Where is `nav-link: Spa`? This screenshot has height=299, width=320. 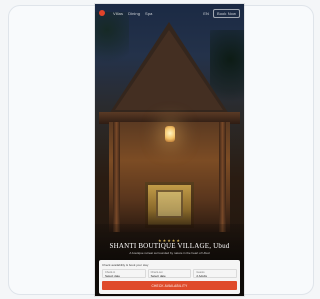
nav-link: Spa is located at coordinates (148, 13).